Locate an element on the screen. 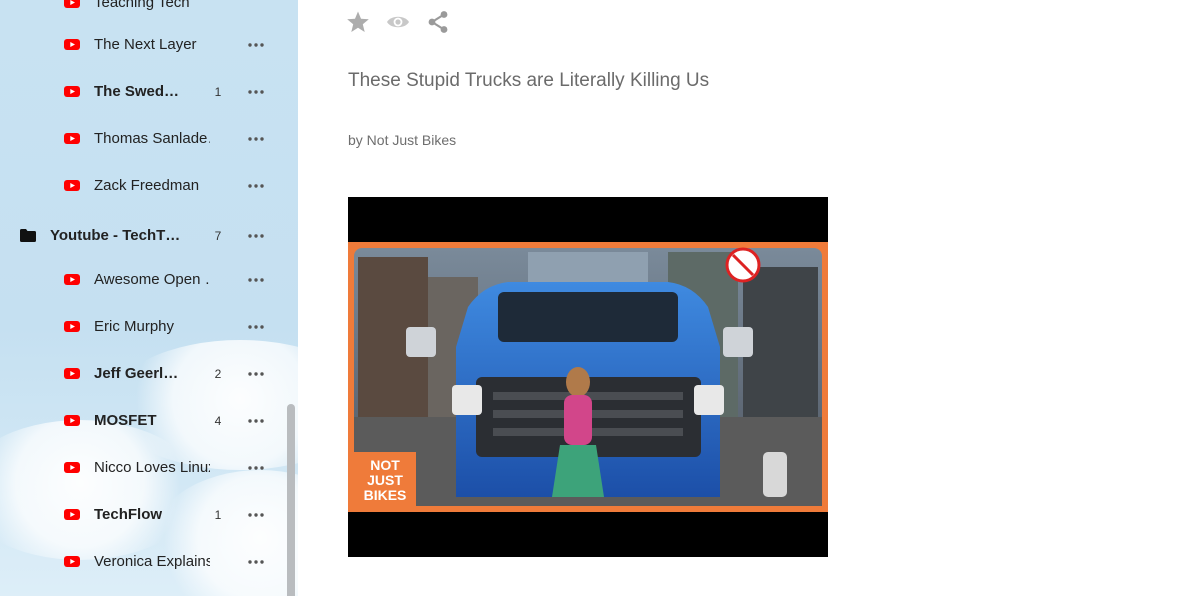 The height and width of the screenshot is (596, 1200). sidebar-feed-item: TechFlow 1 is located at coordinates (145, 514).